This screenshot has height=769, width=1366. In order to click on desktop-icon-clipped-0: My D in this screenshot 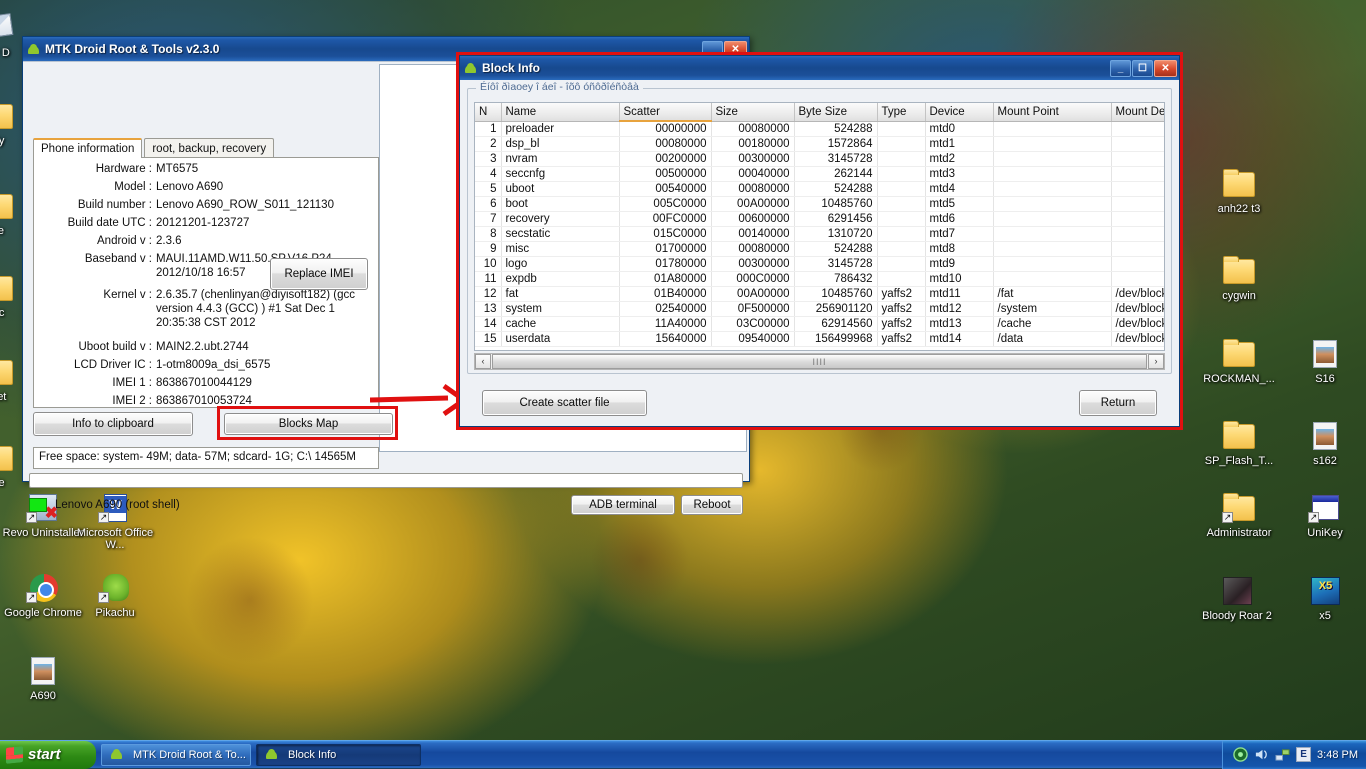, I will do `click(19, 35)`.